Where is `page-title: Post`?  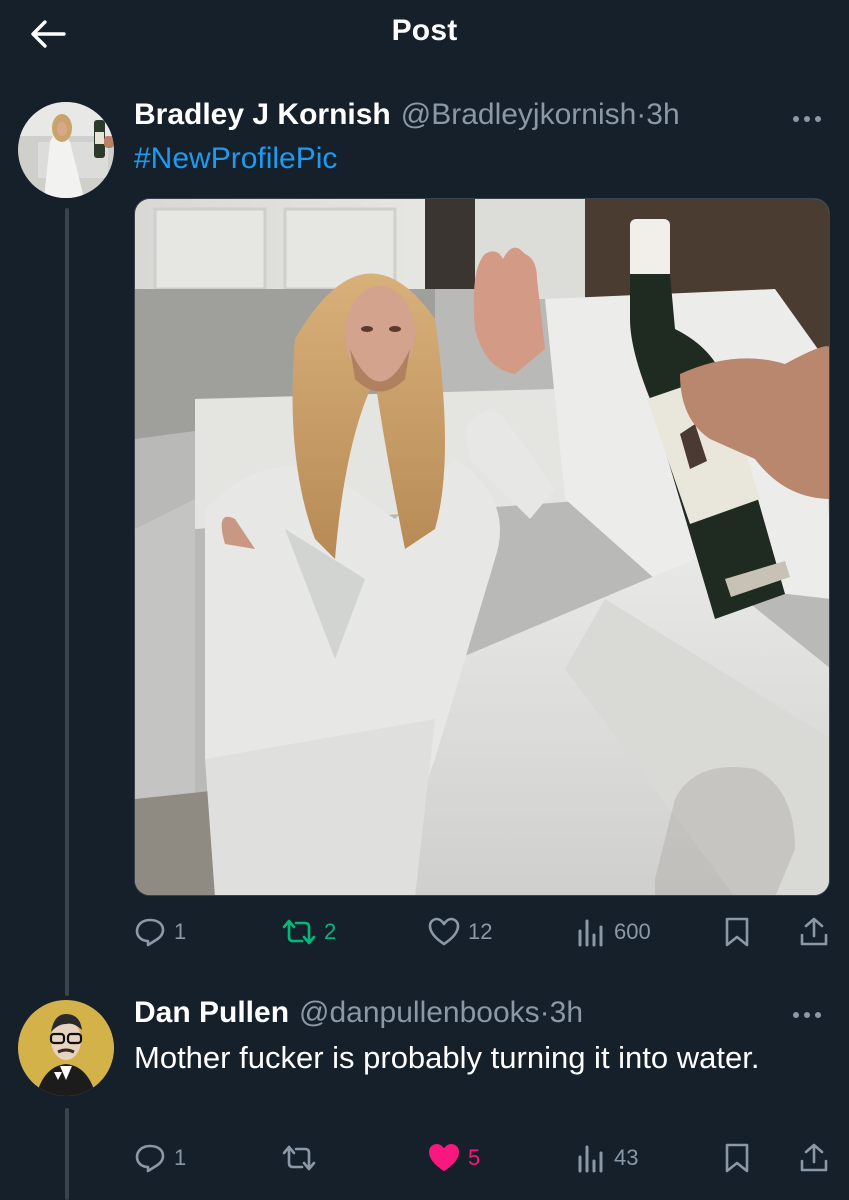 page-title: Post is located at coordinates (424, 30).